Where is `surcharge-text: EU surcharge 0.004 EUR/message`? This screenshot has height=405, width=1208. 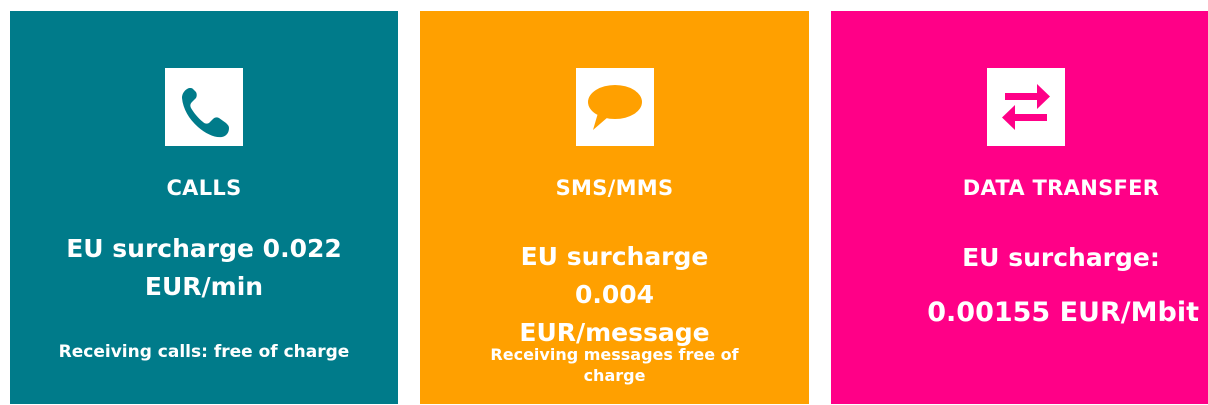
surcharge-text: EU surcharge 0.004 EUR/message is located at coordinates (614, 295).